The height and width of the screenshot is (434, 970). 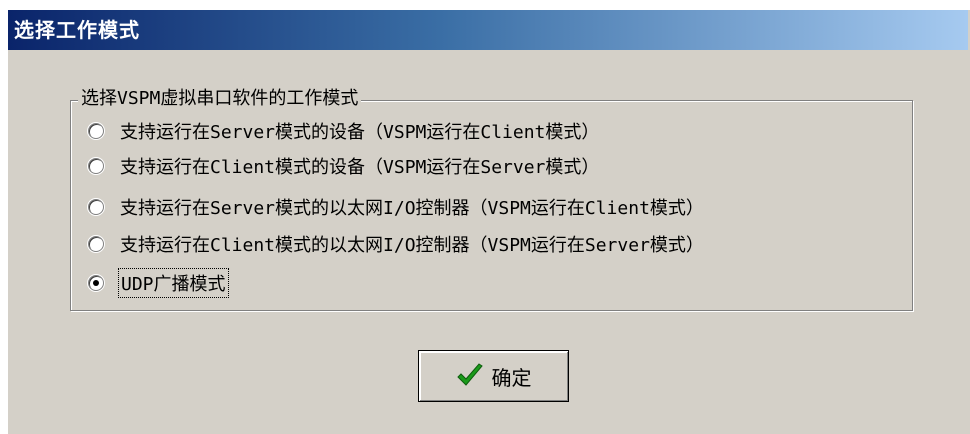 I want to click on radio-option-server-device: 支持运行在Server模式的设备（VSPM运行在Client模式）, so click(x=343, y=131).